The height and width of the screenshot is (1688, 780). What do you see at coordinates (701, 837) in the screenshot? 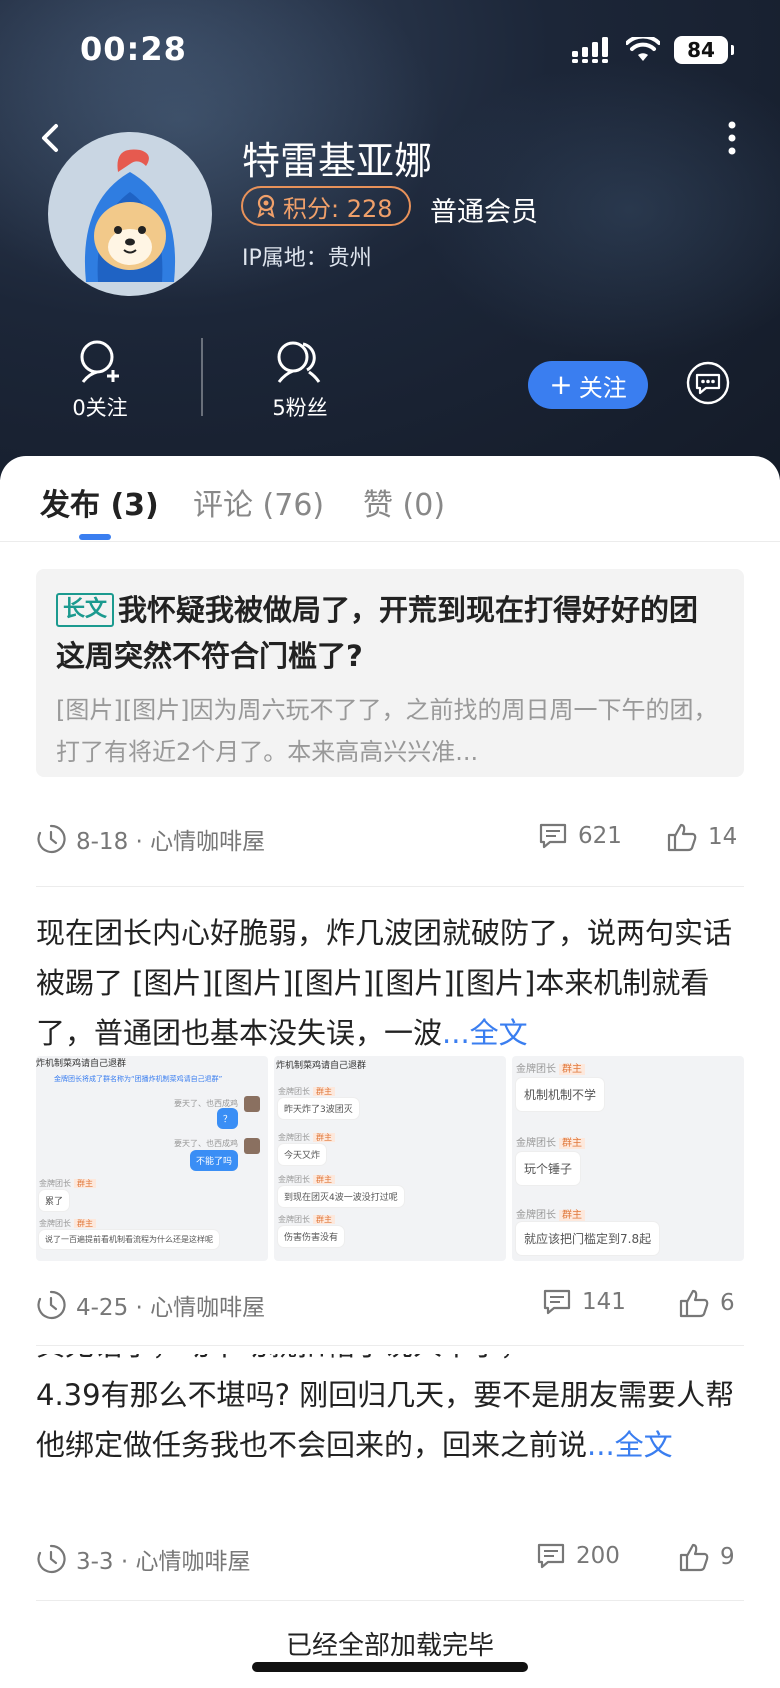
I see `like-count: 14` at bounding box center [701, 837].